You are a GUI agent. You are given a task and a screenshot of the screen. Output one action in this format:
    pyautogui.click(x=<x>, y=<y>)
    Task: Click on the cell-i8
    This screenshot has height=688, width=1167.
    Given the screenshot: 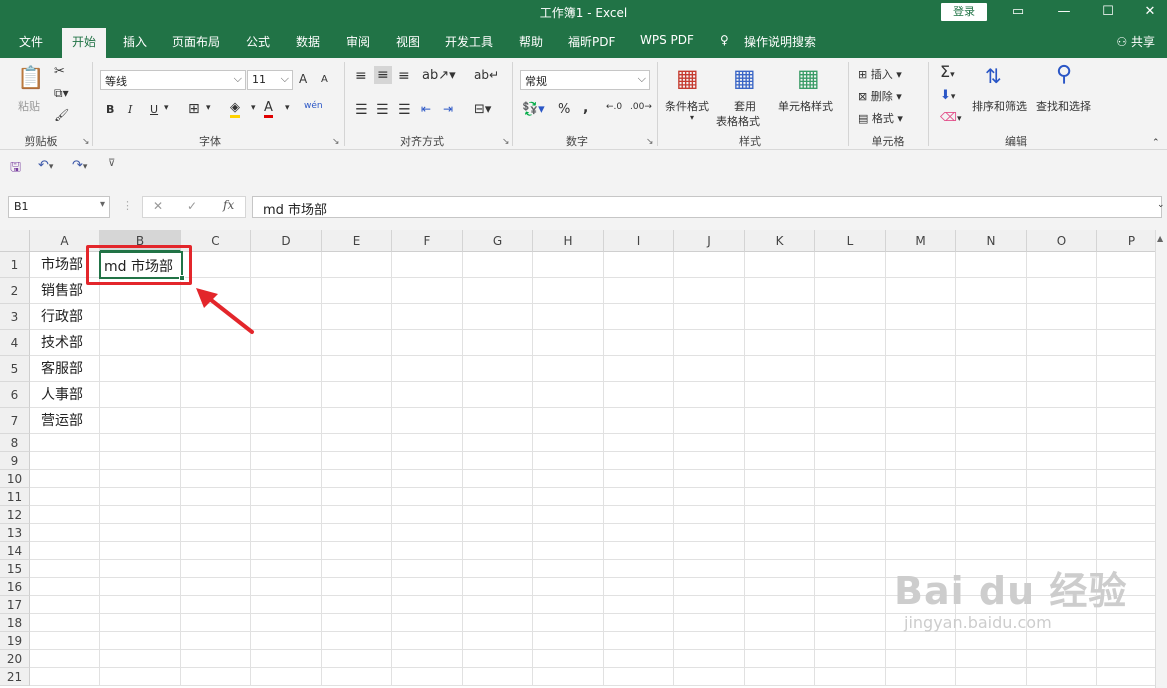 What is the action you would take?
    pyautogui.click(x=639, y=443)
    